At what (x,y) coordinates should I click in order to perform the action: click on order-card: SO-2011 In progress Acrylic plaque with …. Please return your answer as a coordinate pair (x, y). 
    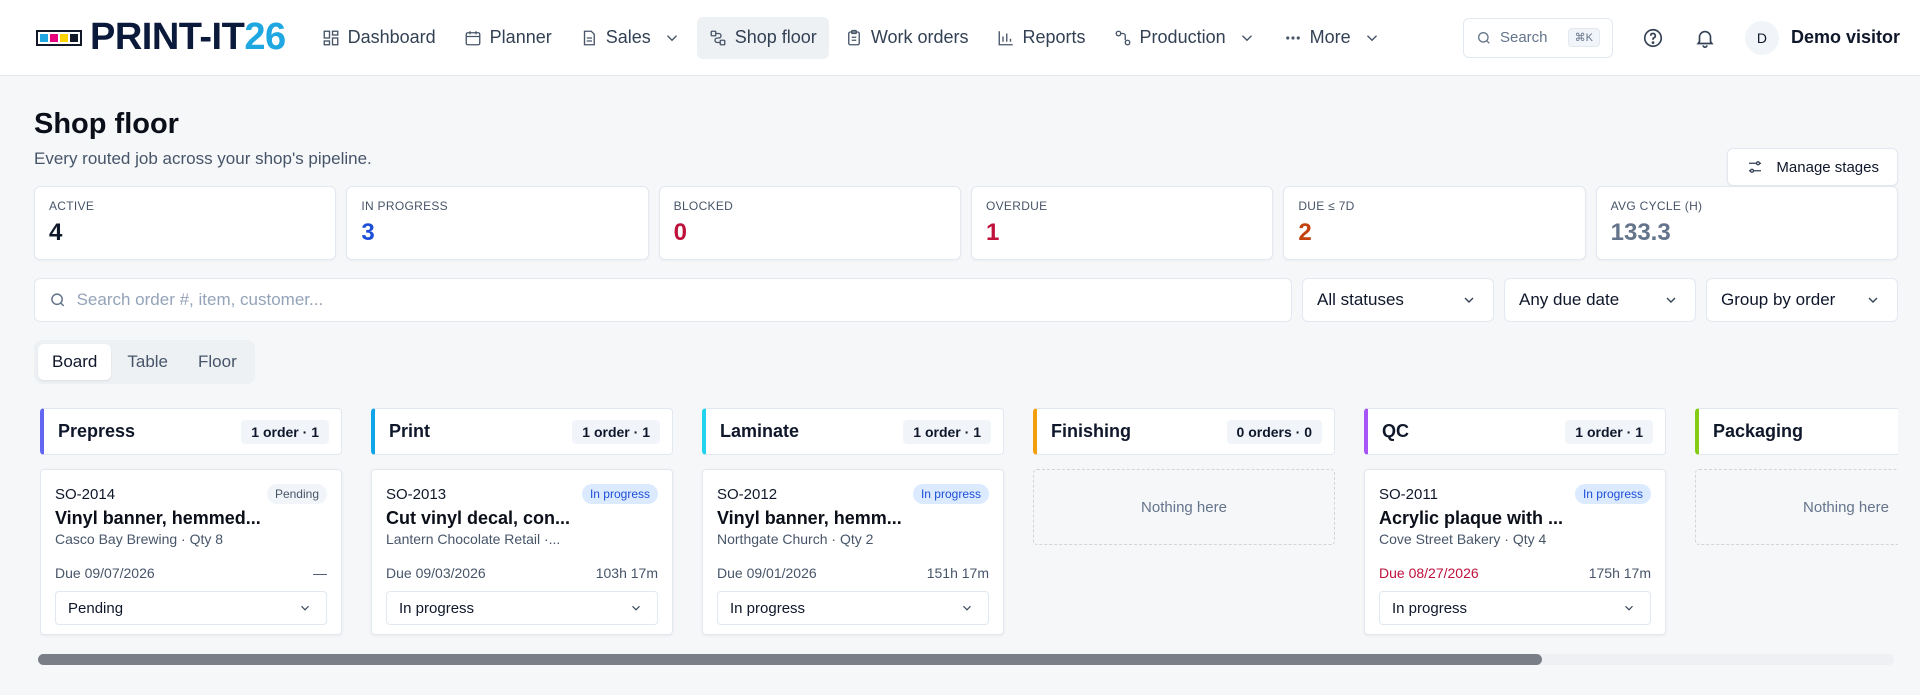
    Looking at the image, I should click on (1515, 552).